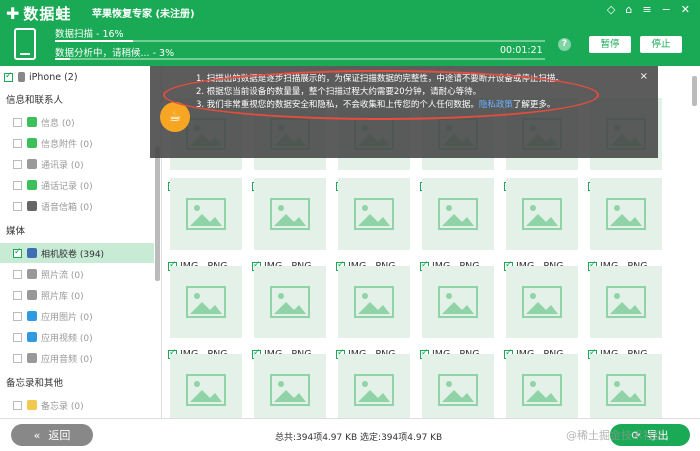 This screenshot has width=700, height=451. I want to click on back-arrow-icon: «, so click(37, 435).